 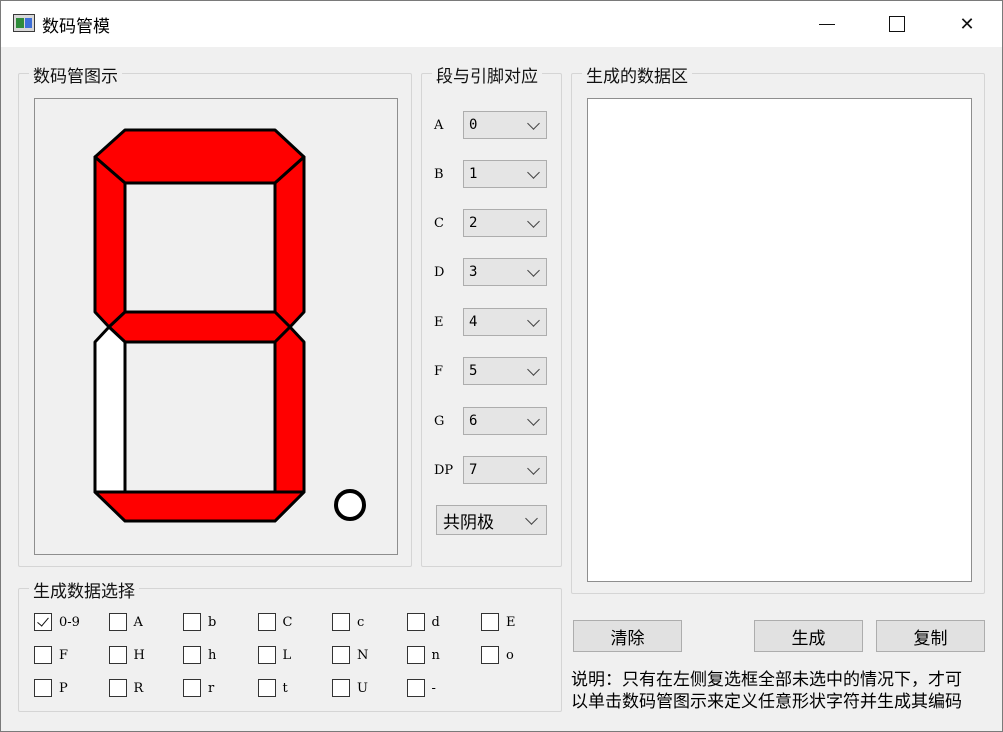 I want to click on segmap-row-f: F, so click(x=448, y=371).